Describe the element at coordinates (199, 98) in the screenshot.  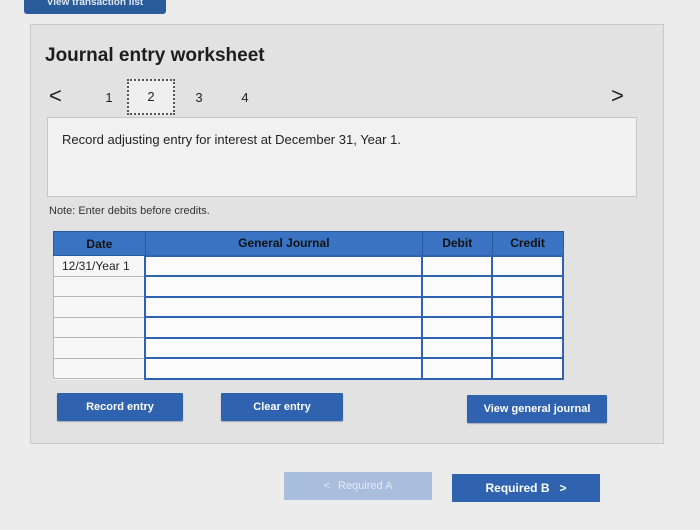
I see `step-3: 3` at that location.